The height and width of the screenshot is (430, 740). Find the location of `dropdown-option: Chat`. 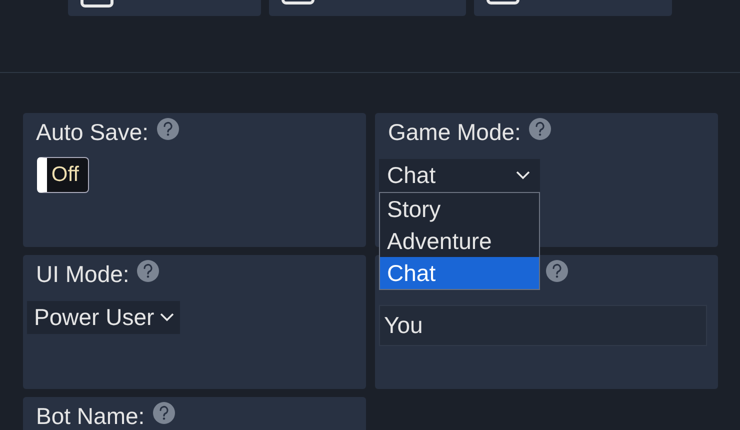

dropdown-option: Chat is located at coordinates (459, 273).